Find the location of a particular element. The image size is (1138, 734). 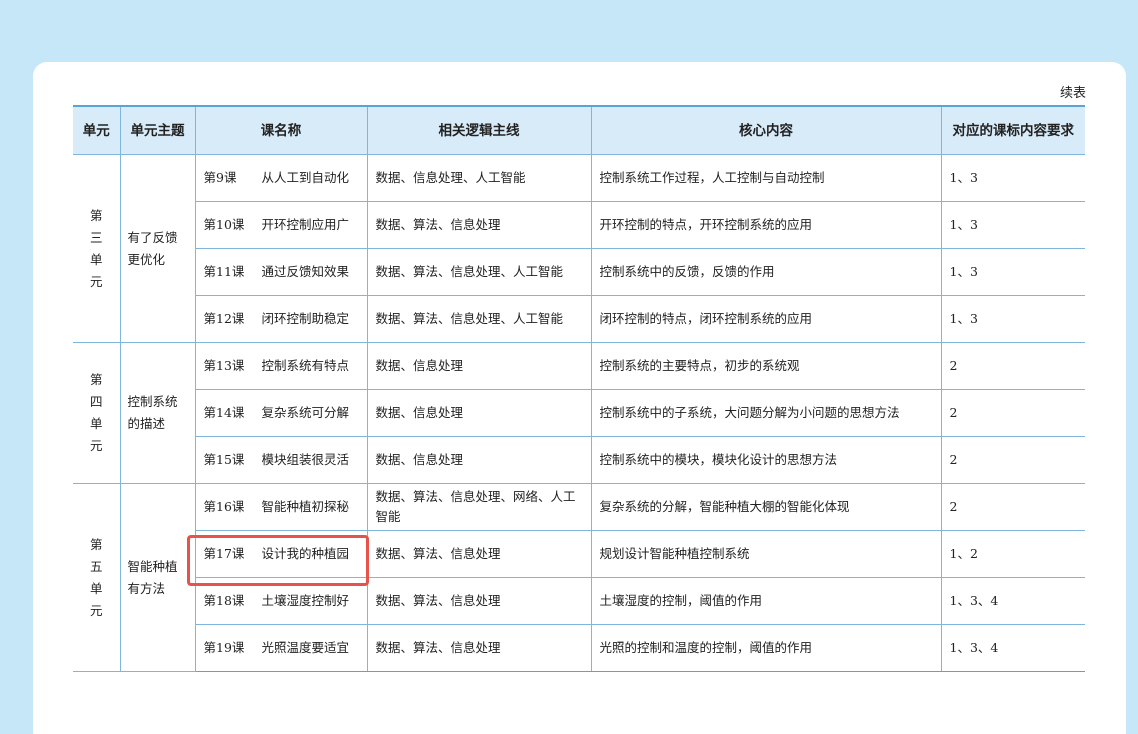

continued-label: 续表 is located at coordinates (1072, 93).